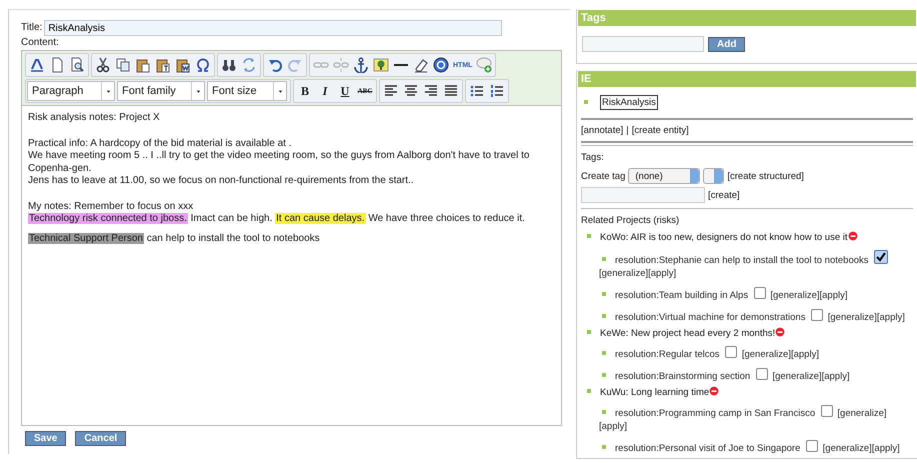 Image resolution: width=917 pixels, height=463 pixels. I want to click on field-label: Create tag, so click(603, 176).